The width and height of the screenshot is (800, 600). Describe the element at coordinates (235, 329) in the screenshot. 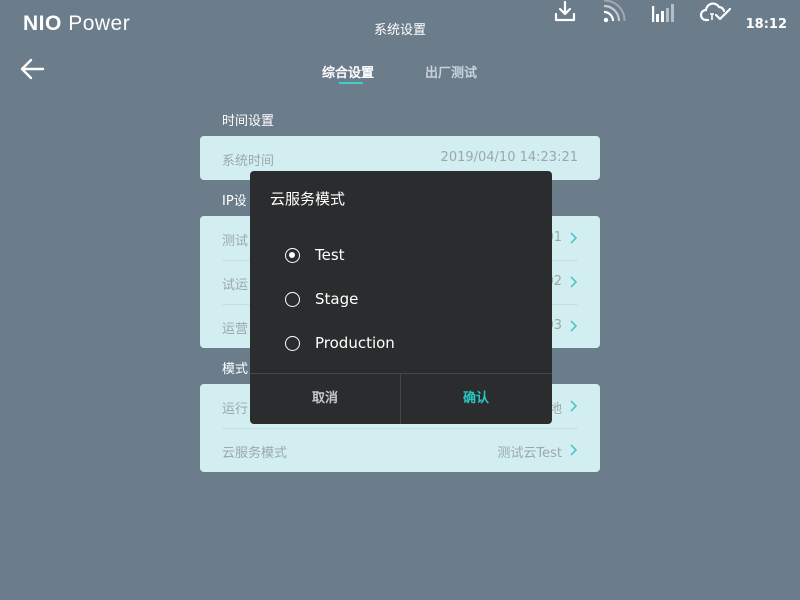

I see `row-label: 运营` at that location.